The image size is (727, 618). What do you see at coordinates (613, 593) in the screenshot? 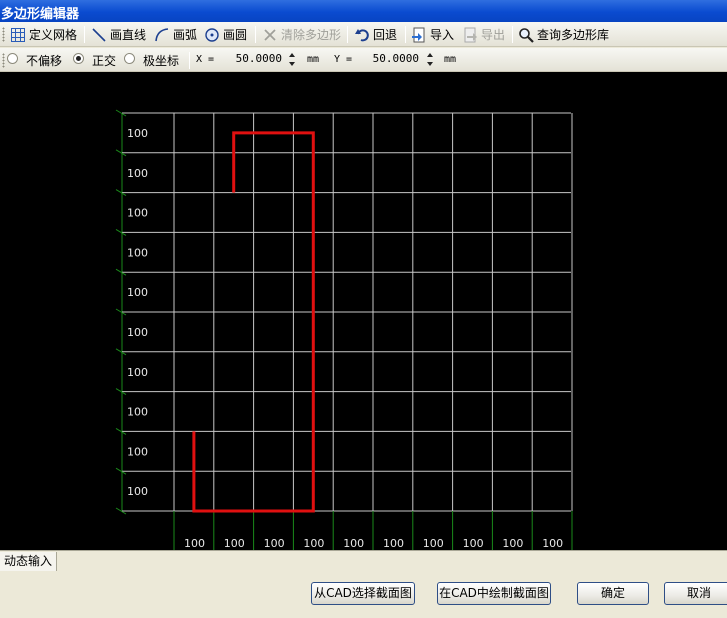
I see `ok-button: 确定` at bounding box center [613, 593].